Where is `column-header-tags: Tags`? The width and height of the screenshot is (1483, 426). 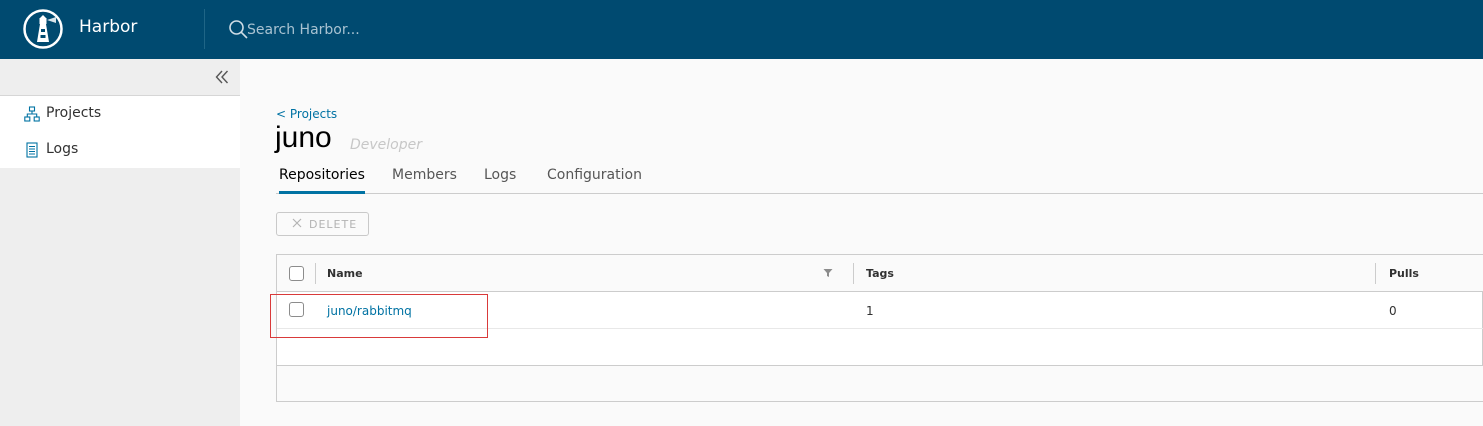 column-header-tags: Tags is located at coordinates (880, 273).